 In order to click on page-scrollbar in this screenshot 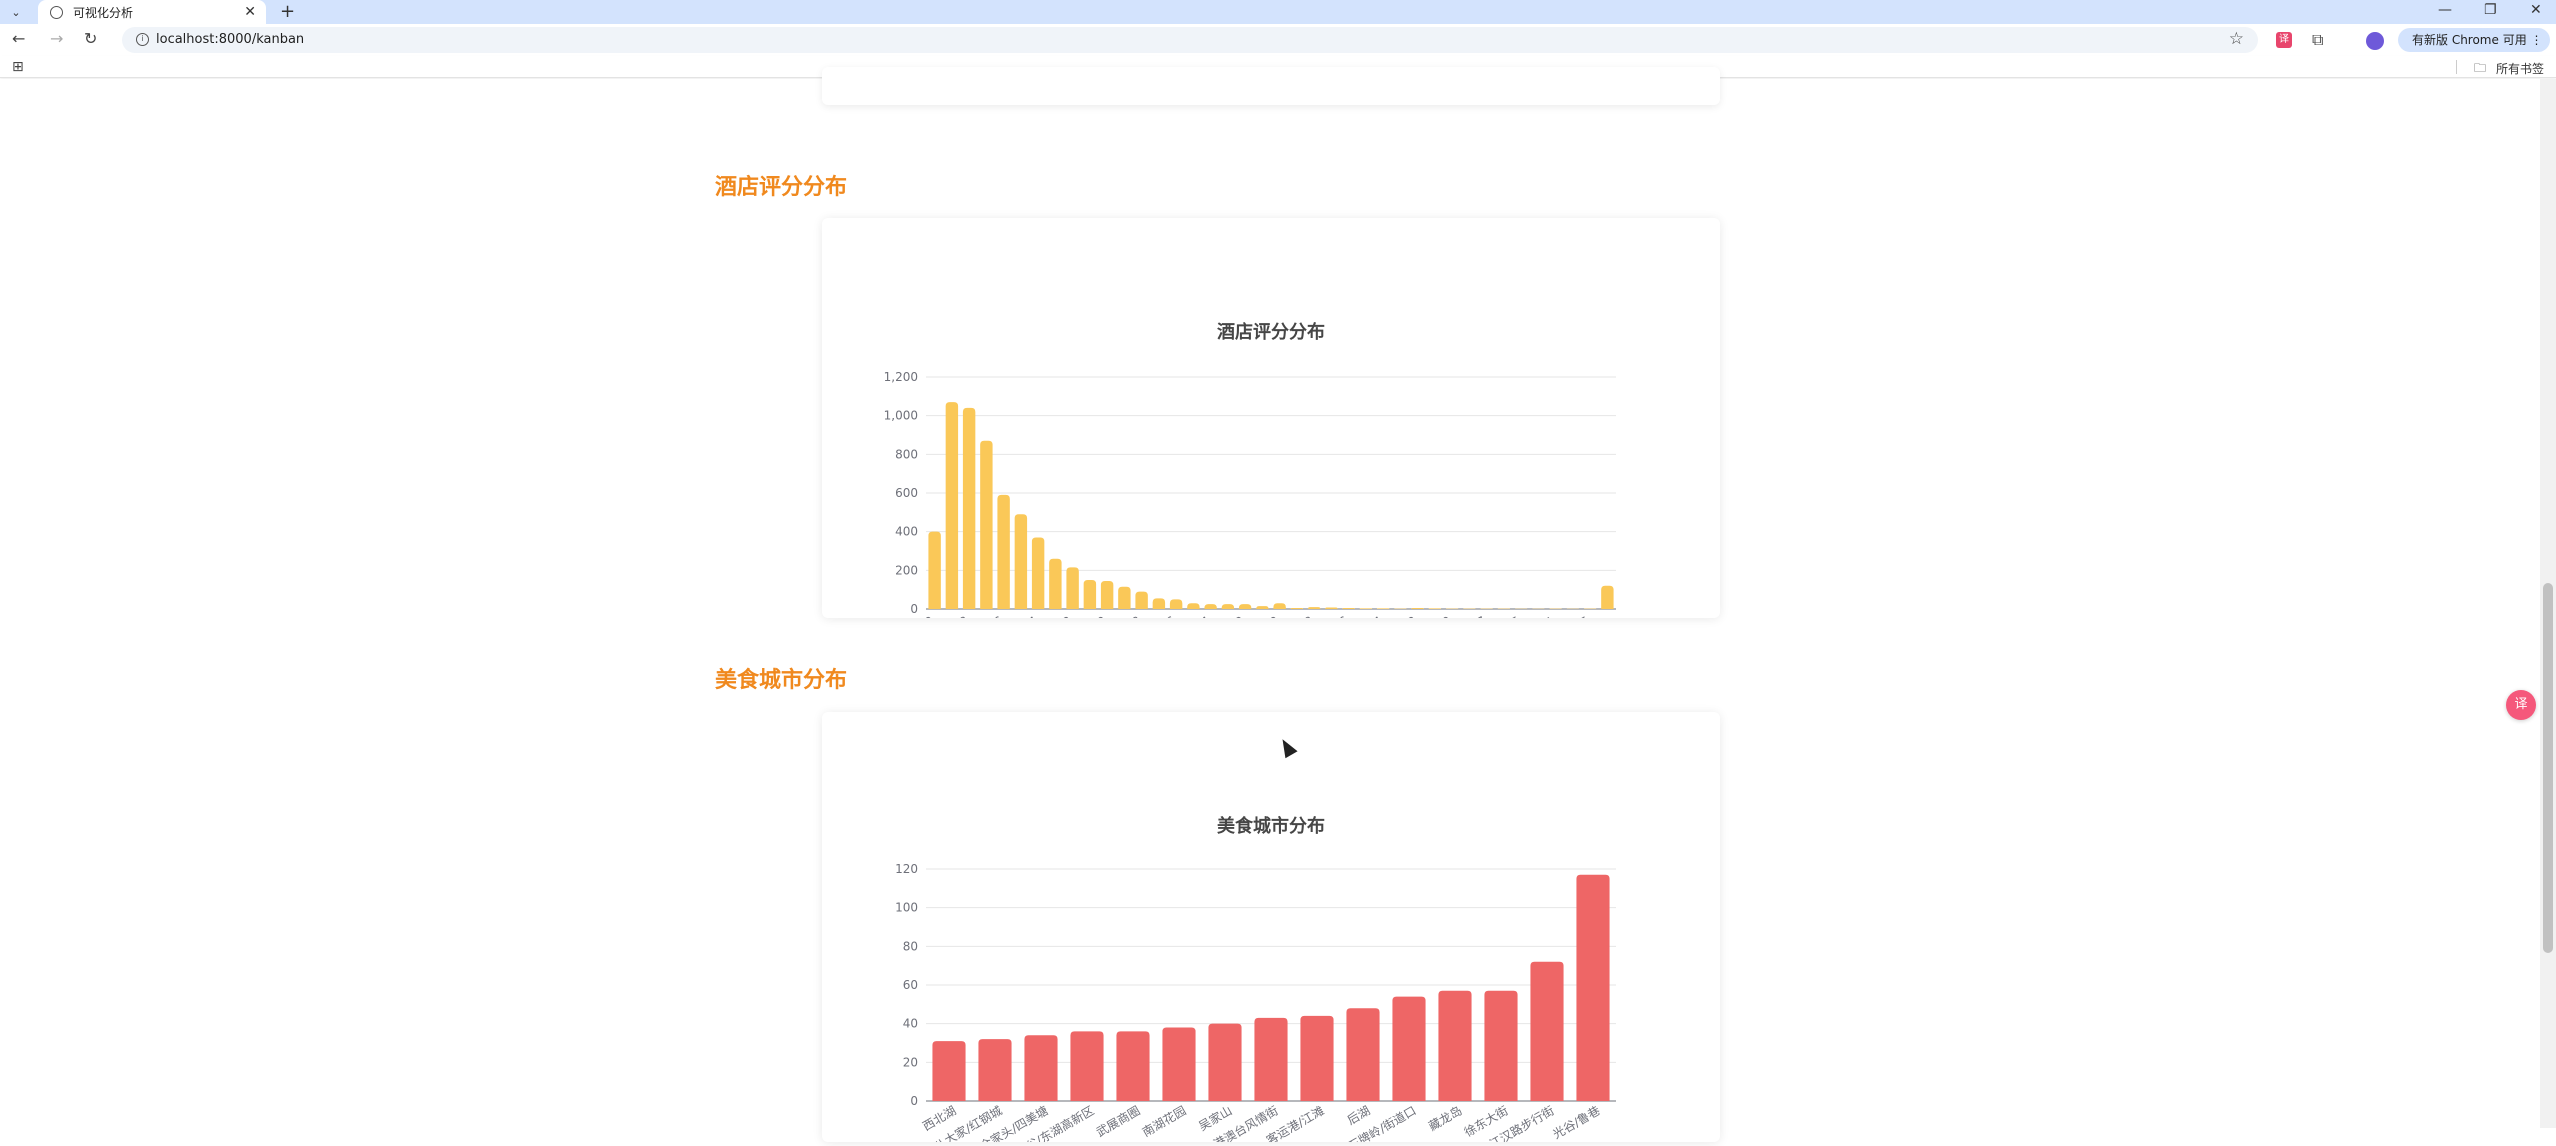, I will do `click(2548, 603)`.